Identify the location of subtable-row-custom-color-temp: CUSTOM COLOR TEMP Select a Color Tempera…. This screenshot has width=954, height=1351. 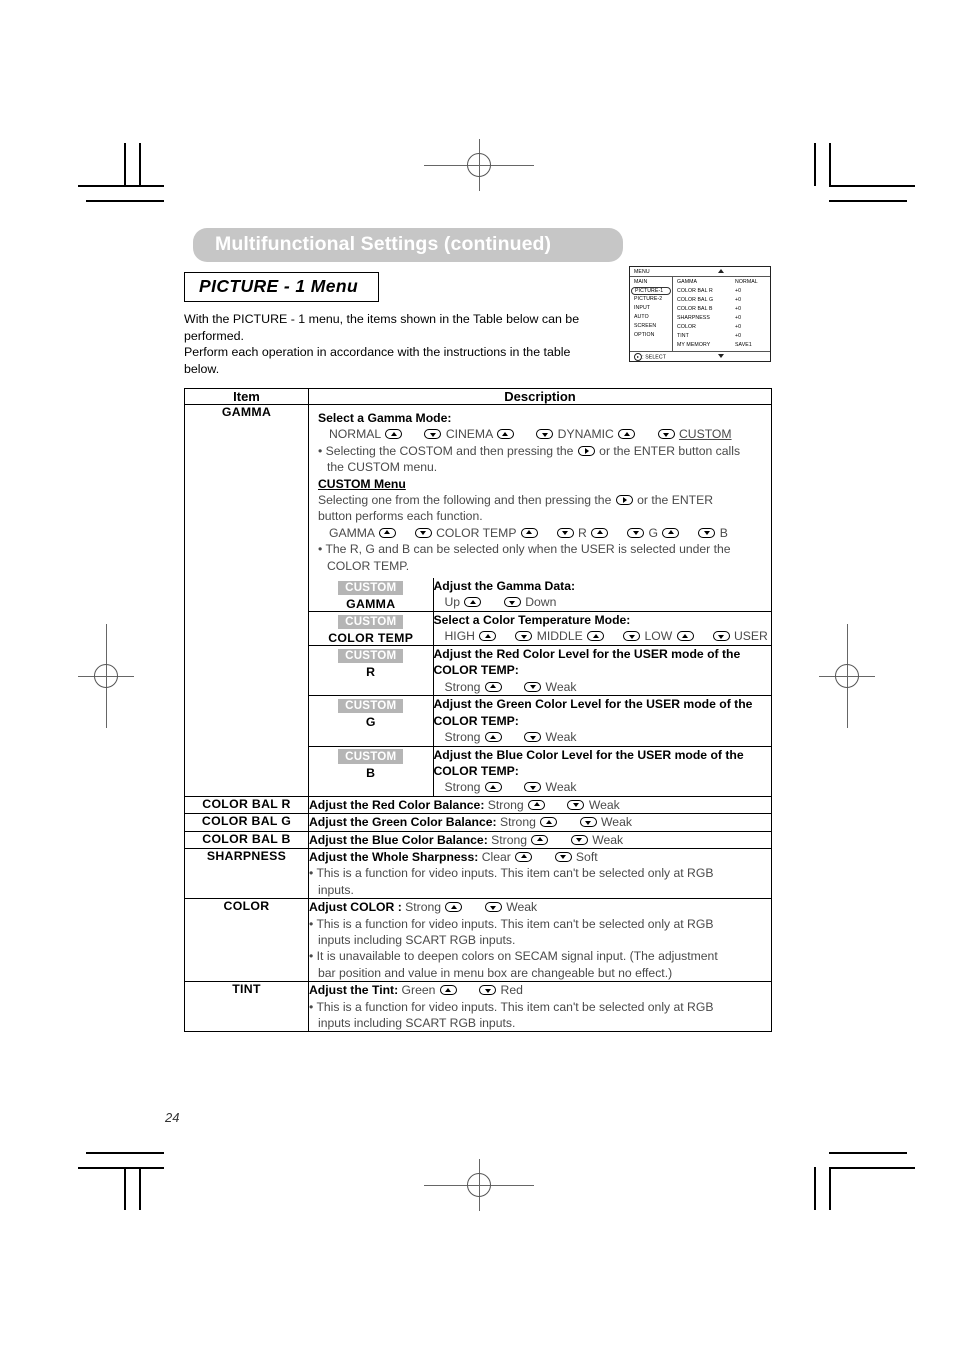
(540, 629).